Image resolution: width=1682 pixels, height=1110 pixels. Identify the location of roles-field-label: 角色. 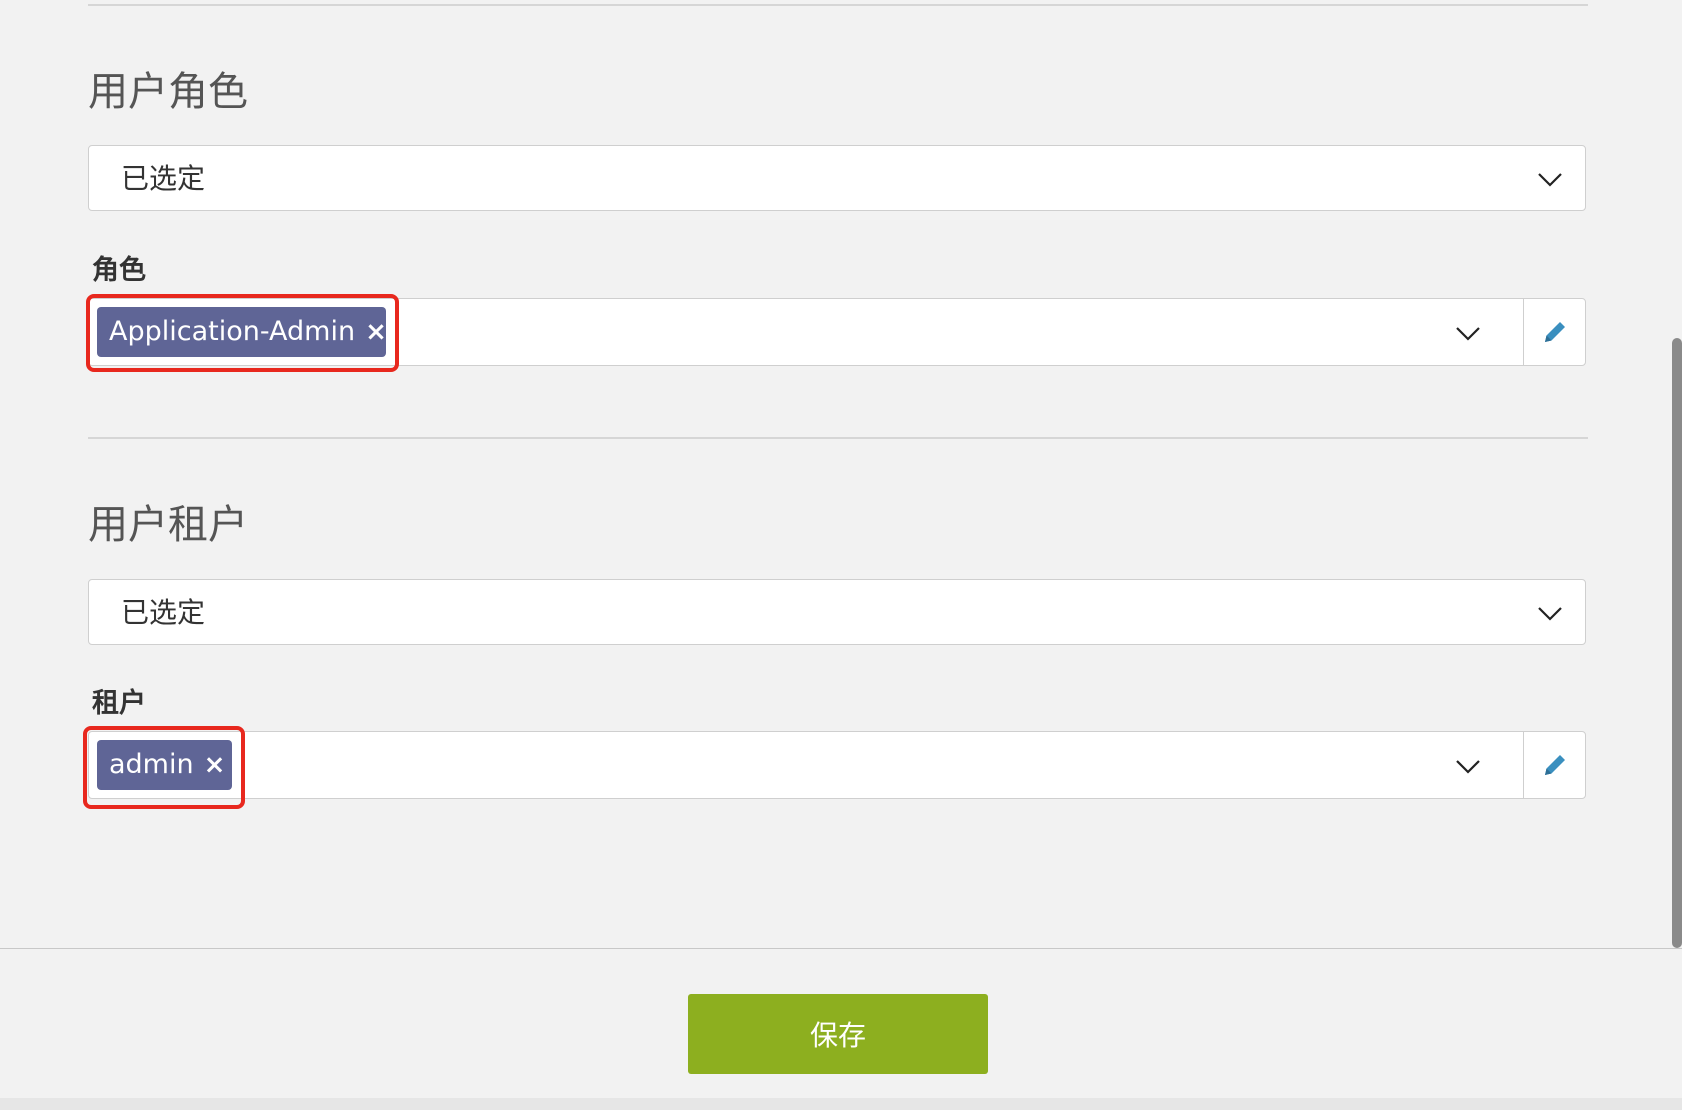
(119, 270).